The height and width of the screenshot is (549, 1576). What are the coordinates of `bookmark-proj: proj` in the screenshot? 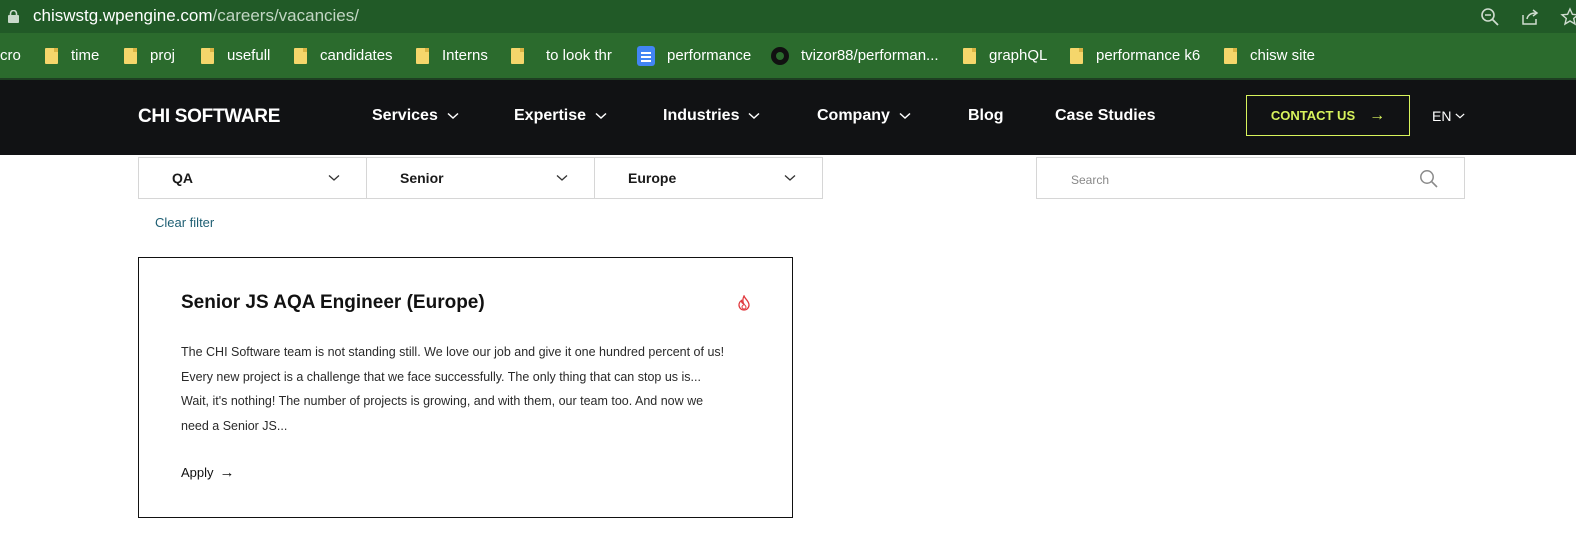 It's located at (149, 55).